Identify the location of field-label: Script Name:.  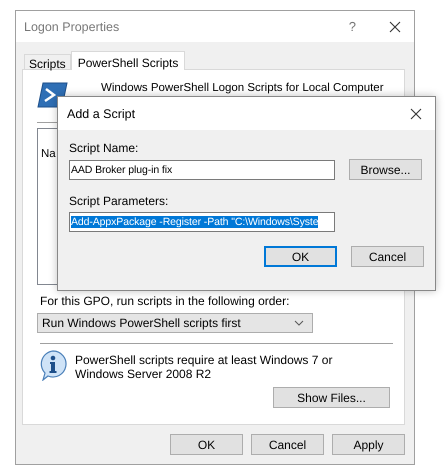
(104, 148).